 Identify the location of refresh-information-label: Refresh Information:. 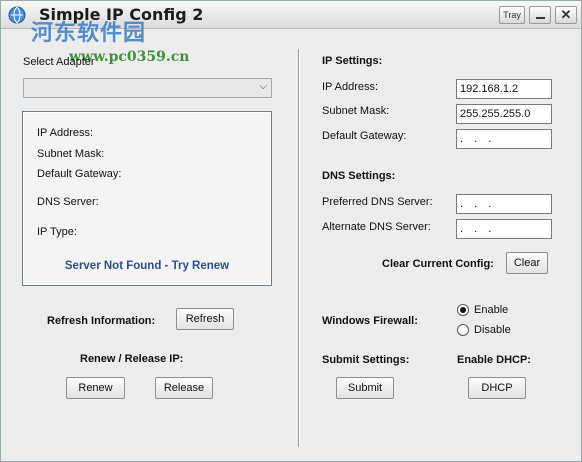
(101, 321).